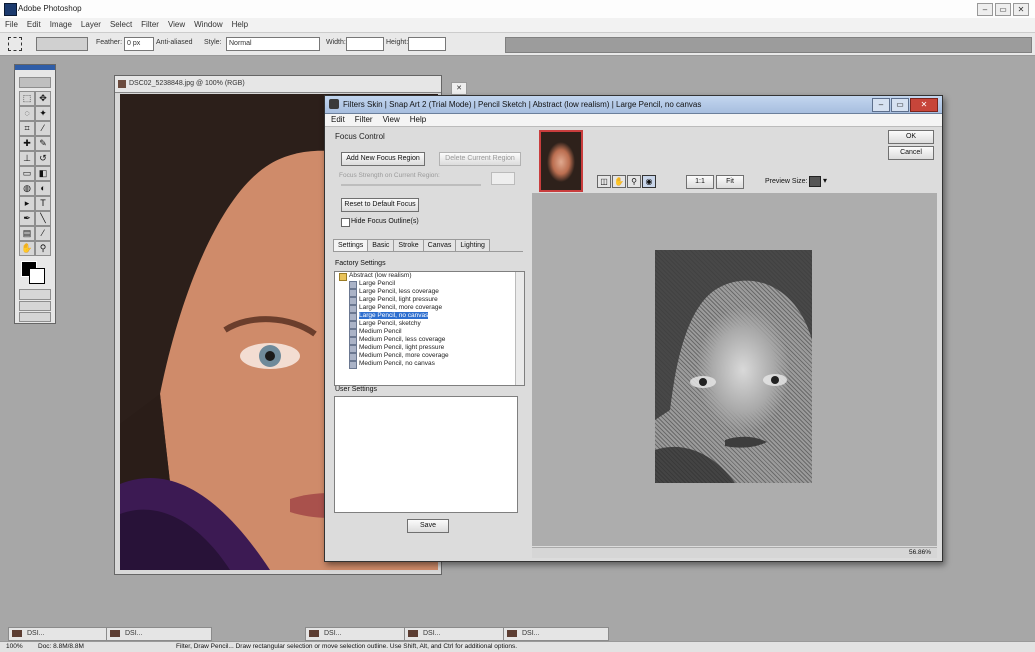 The height and width of the screenshot is (652, 1035). I want to click on ok-button: OK, so click(911, 137).